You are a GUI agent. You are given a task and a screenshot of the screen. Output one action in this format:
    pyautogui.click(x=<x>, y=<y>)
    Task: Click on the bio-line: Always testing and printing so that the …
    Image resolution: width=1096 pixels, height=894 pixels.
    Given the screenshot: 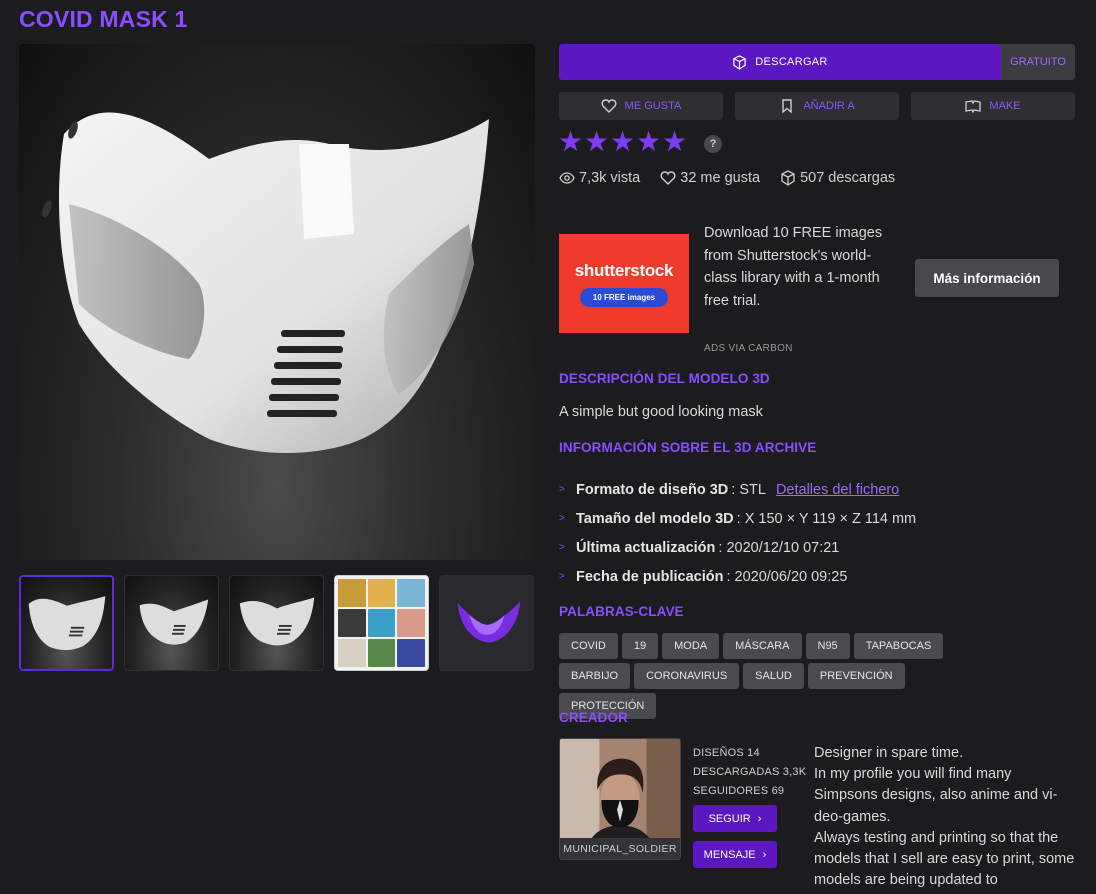 What is the action you would take?
    pyautogui.click(x=944, y=859)
    